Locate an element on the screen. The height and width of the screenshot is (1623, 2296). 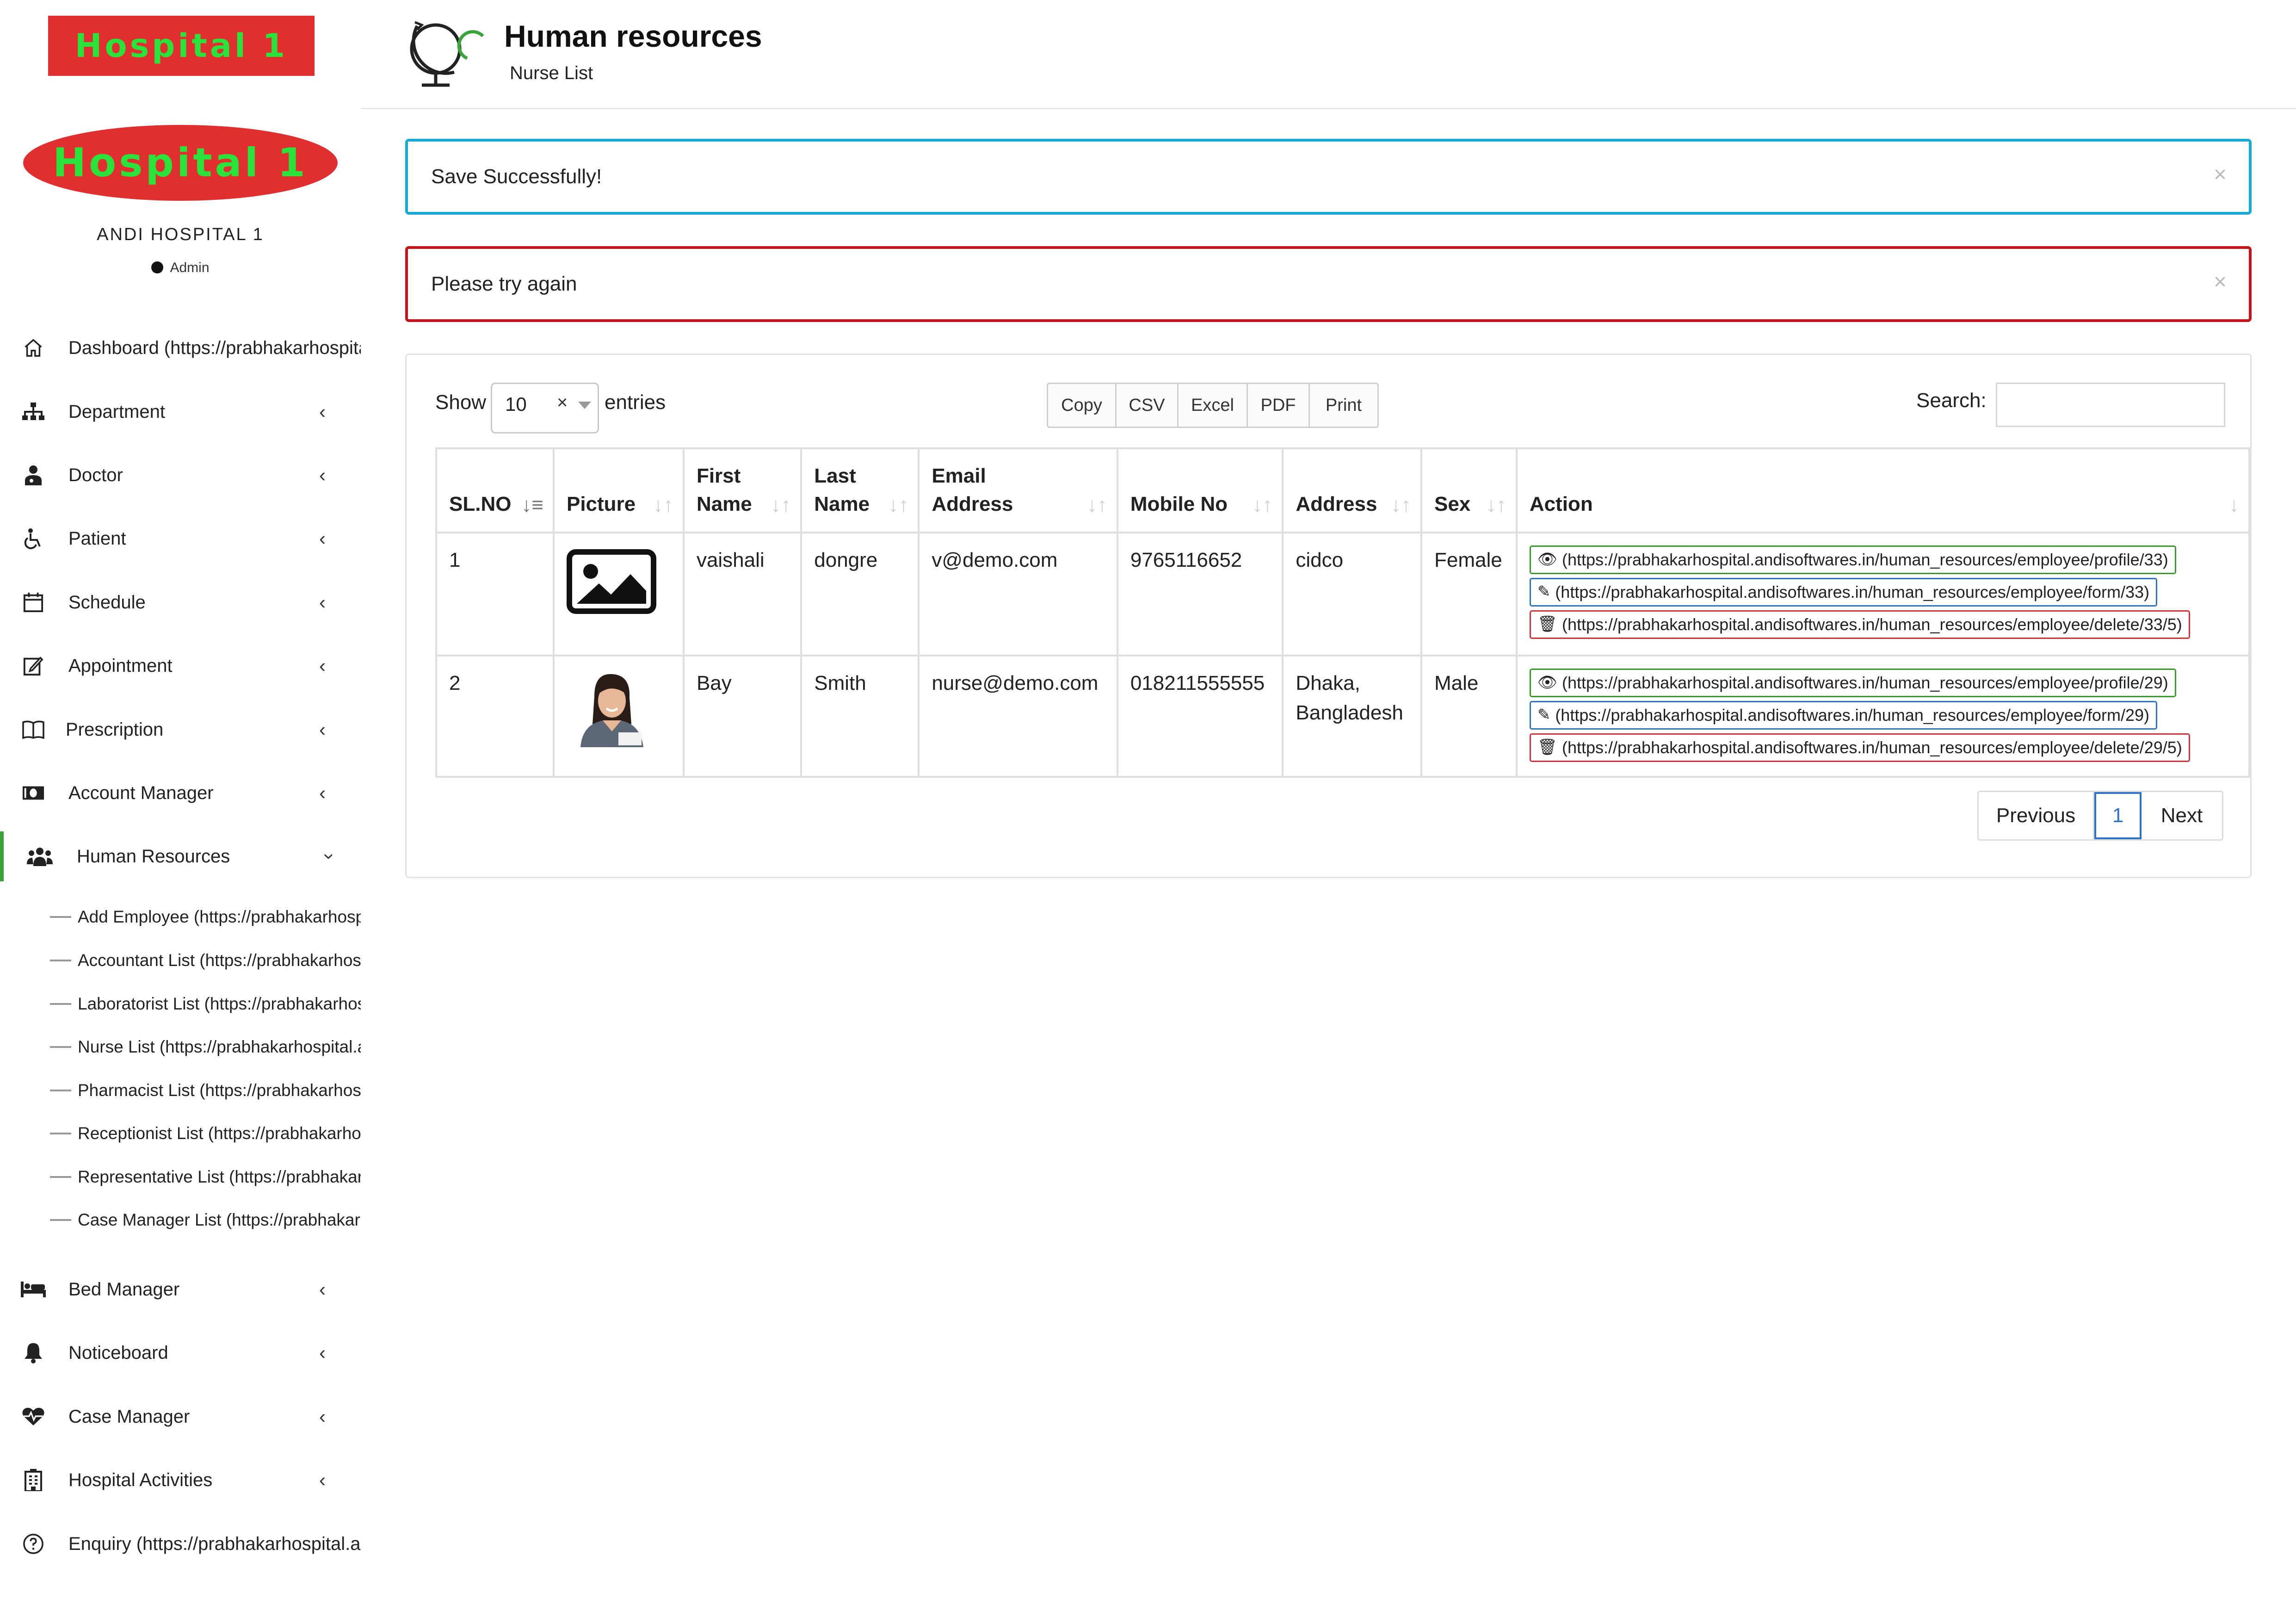
csv-button: CSV is located at coordinates (1148, 405).